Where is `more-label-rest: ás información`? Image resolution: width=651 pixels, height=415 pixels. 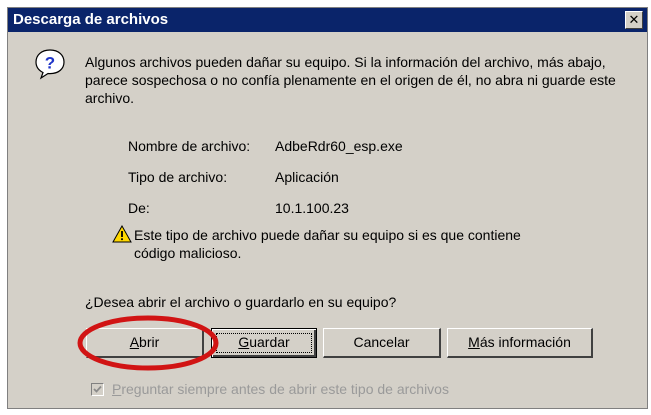 more-label-rest: ás información is located at coordinates (525, 342).